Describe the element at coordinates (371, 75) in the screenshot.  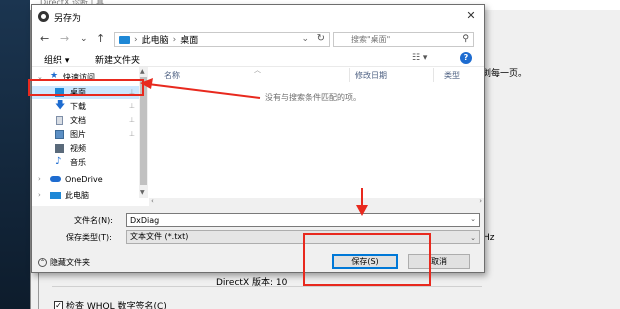
I see `column-header-modified: 修改日期` at that location.